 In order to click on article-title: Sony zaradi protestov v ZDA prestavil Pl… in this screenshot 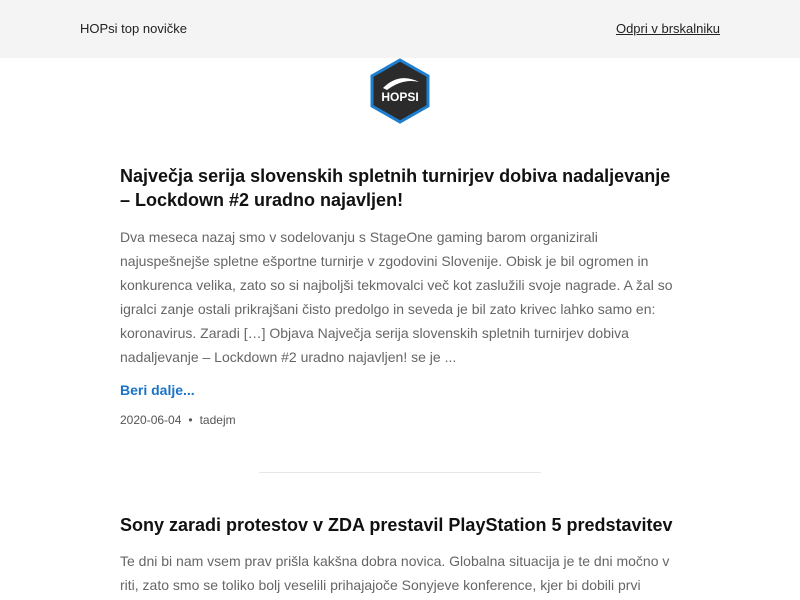, I will do `click(400, 525)`.